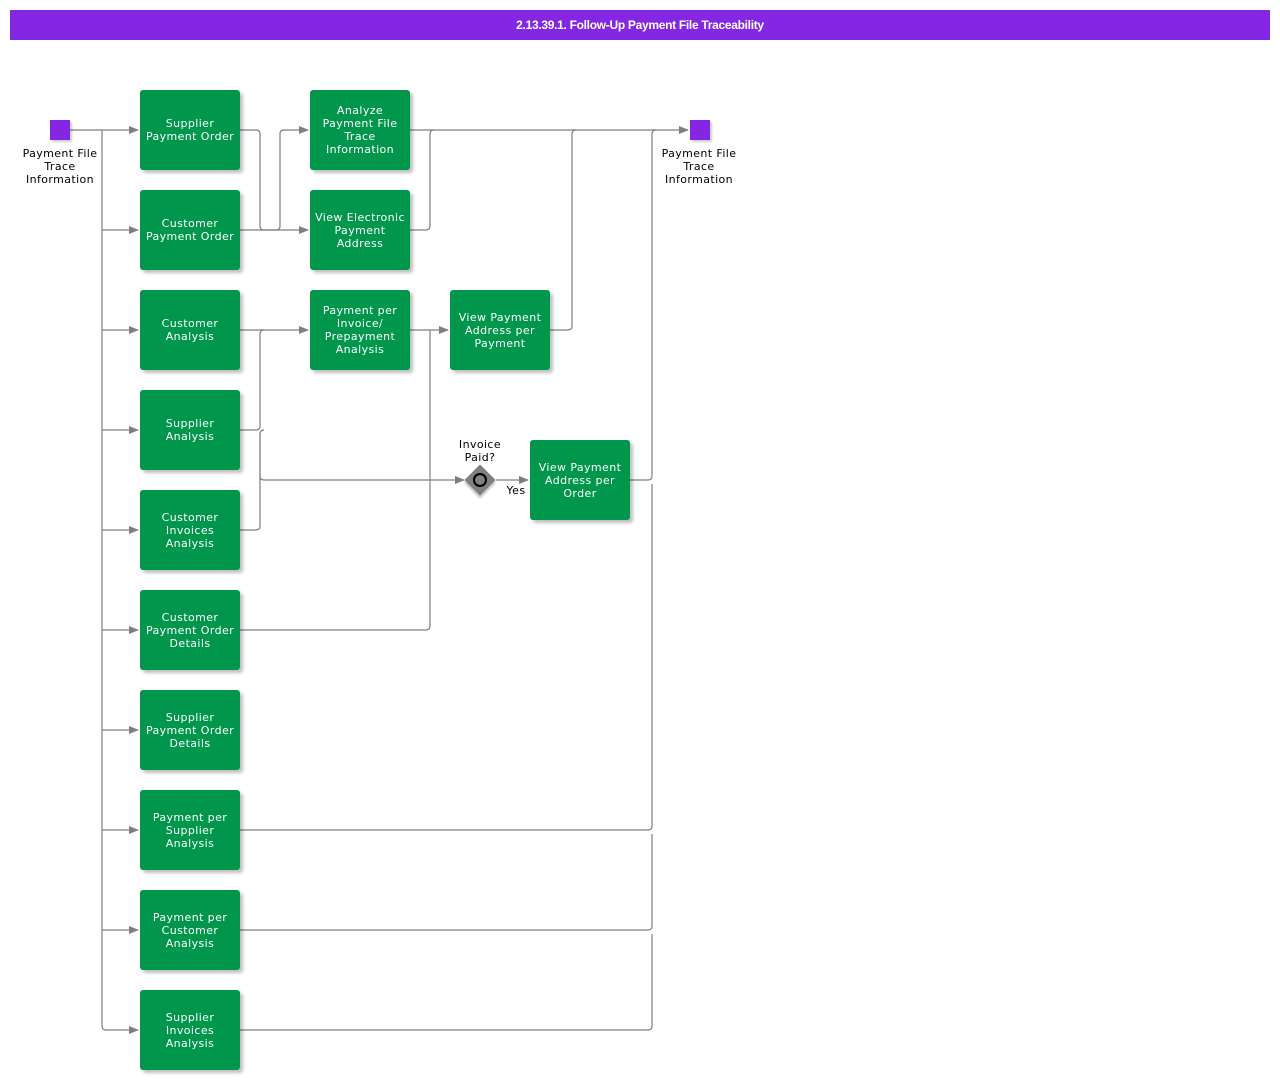  I want to click on end-event-label: Payment File Trace Information, so click(699, 166).